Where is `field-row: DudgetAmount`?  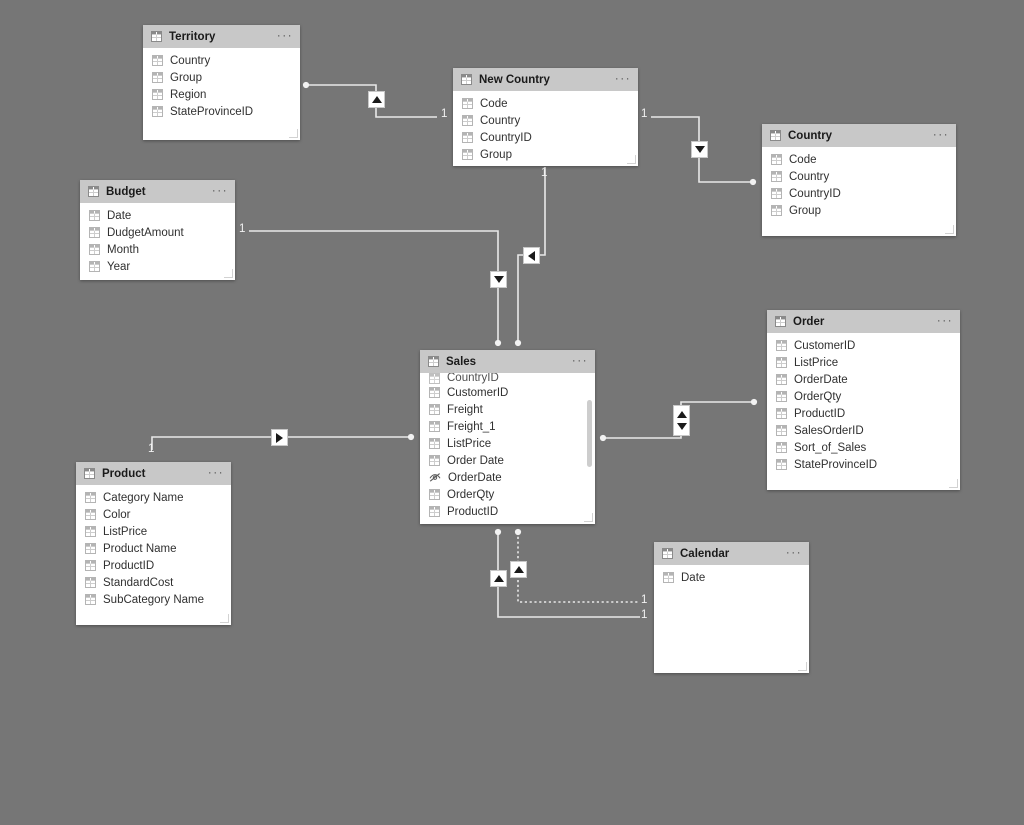
field-row: DudgetAmount is located at coordinates (157, 232).